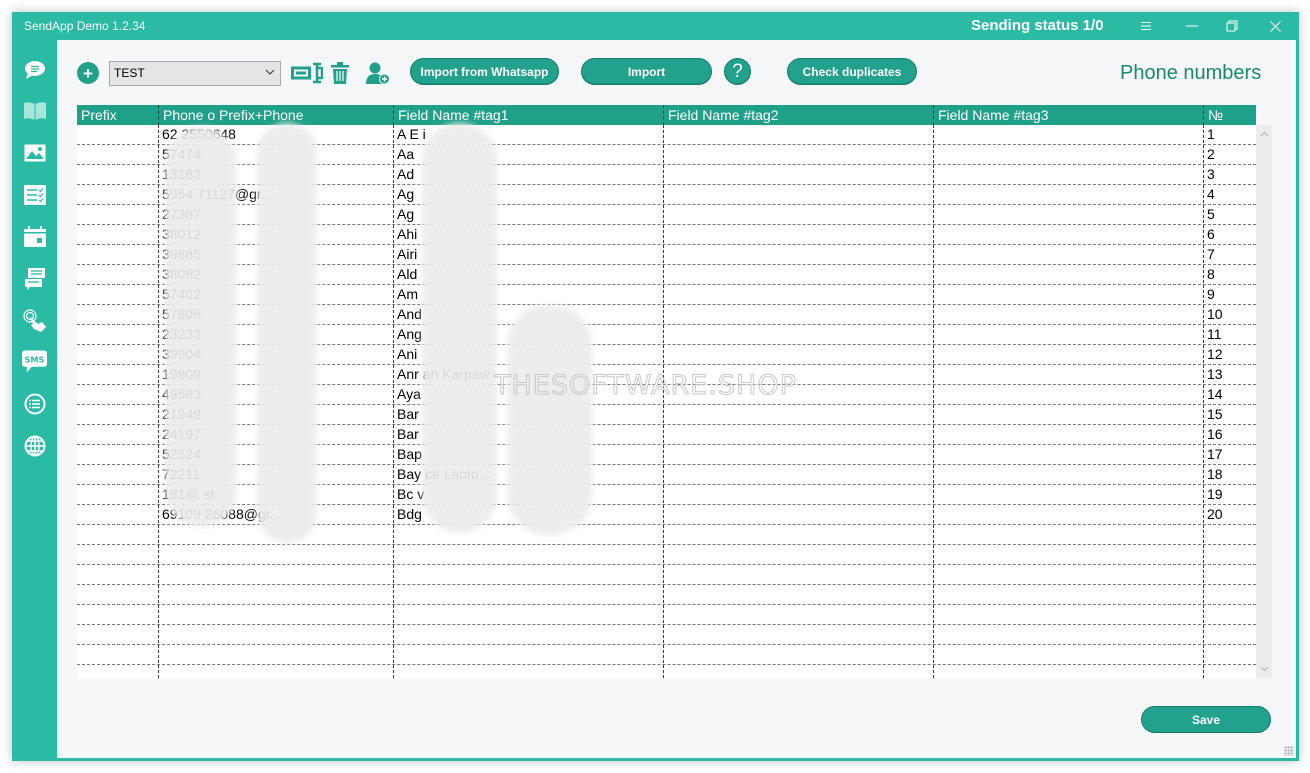 The height and width of the screenshot is (773, 1310). Describe the element at coordinates (307, 73) in the screenshot. I see `rename-list-button` at that location.